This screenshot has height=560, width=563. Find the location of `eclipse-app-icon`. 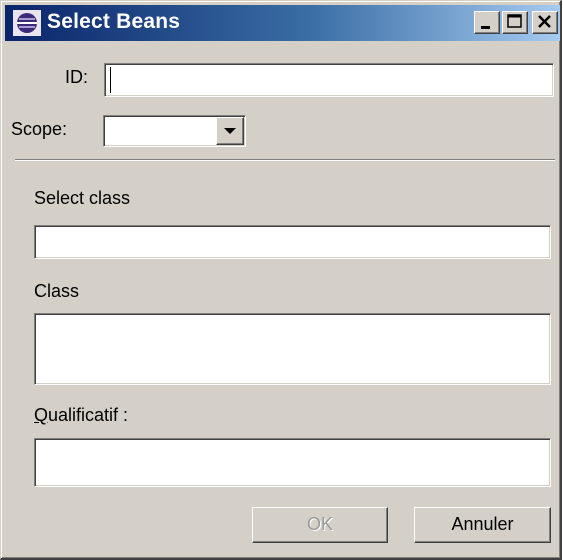

eclipse-app-icon is located at coordinates (27, 23).